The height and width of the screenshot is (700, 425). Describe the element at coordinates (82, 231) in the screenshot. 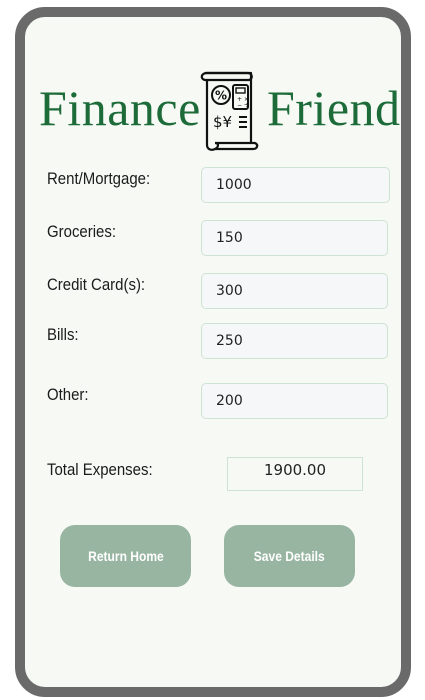

I see `groceries-label: Groceries:` at that location.